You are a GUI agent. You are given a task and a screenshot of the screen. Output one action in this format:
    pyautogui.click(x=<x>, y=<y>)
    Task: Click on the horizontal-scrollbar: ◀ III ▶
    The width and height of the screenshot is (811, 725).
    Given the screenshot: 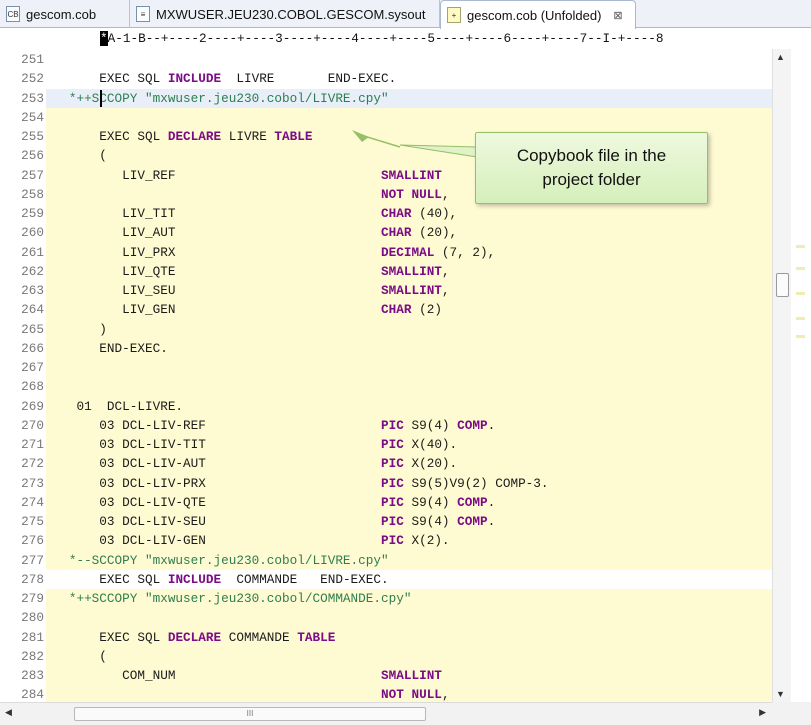 What is the action you would take?
    pyautogui.click(x=386, y=713)
    